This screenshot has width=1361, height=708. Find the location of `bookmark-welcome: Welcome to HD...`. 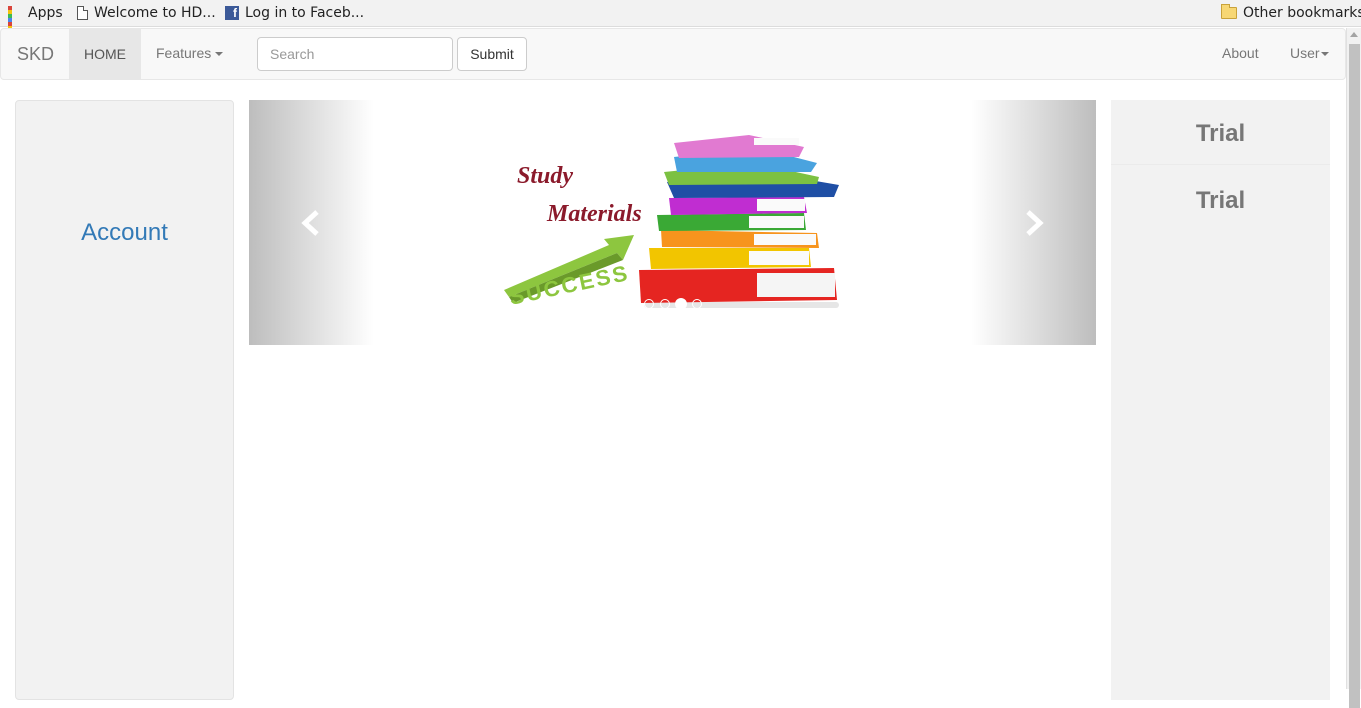

bookmark-welcome: Welcome to HD... is located at coordinates (146, 13).